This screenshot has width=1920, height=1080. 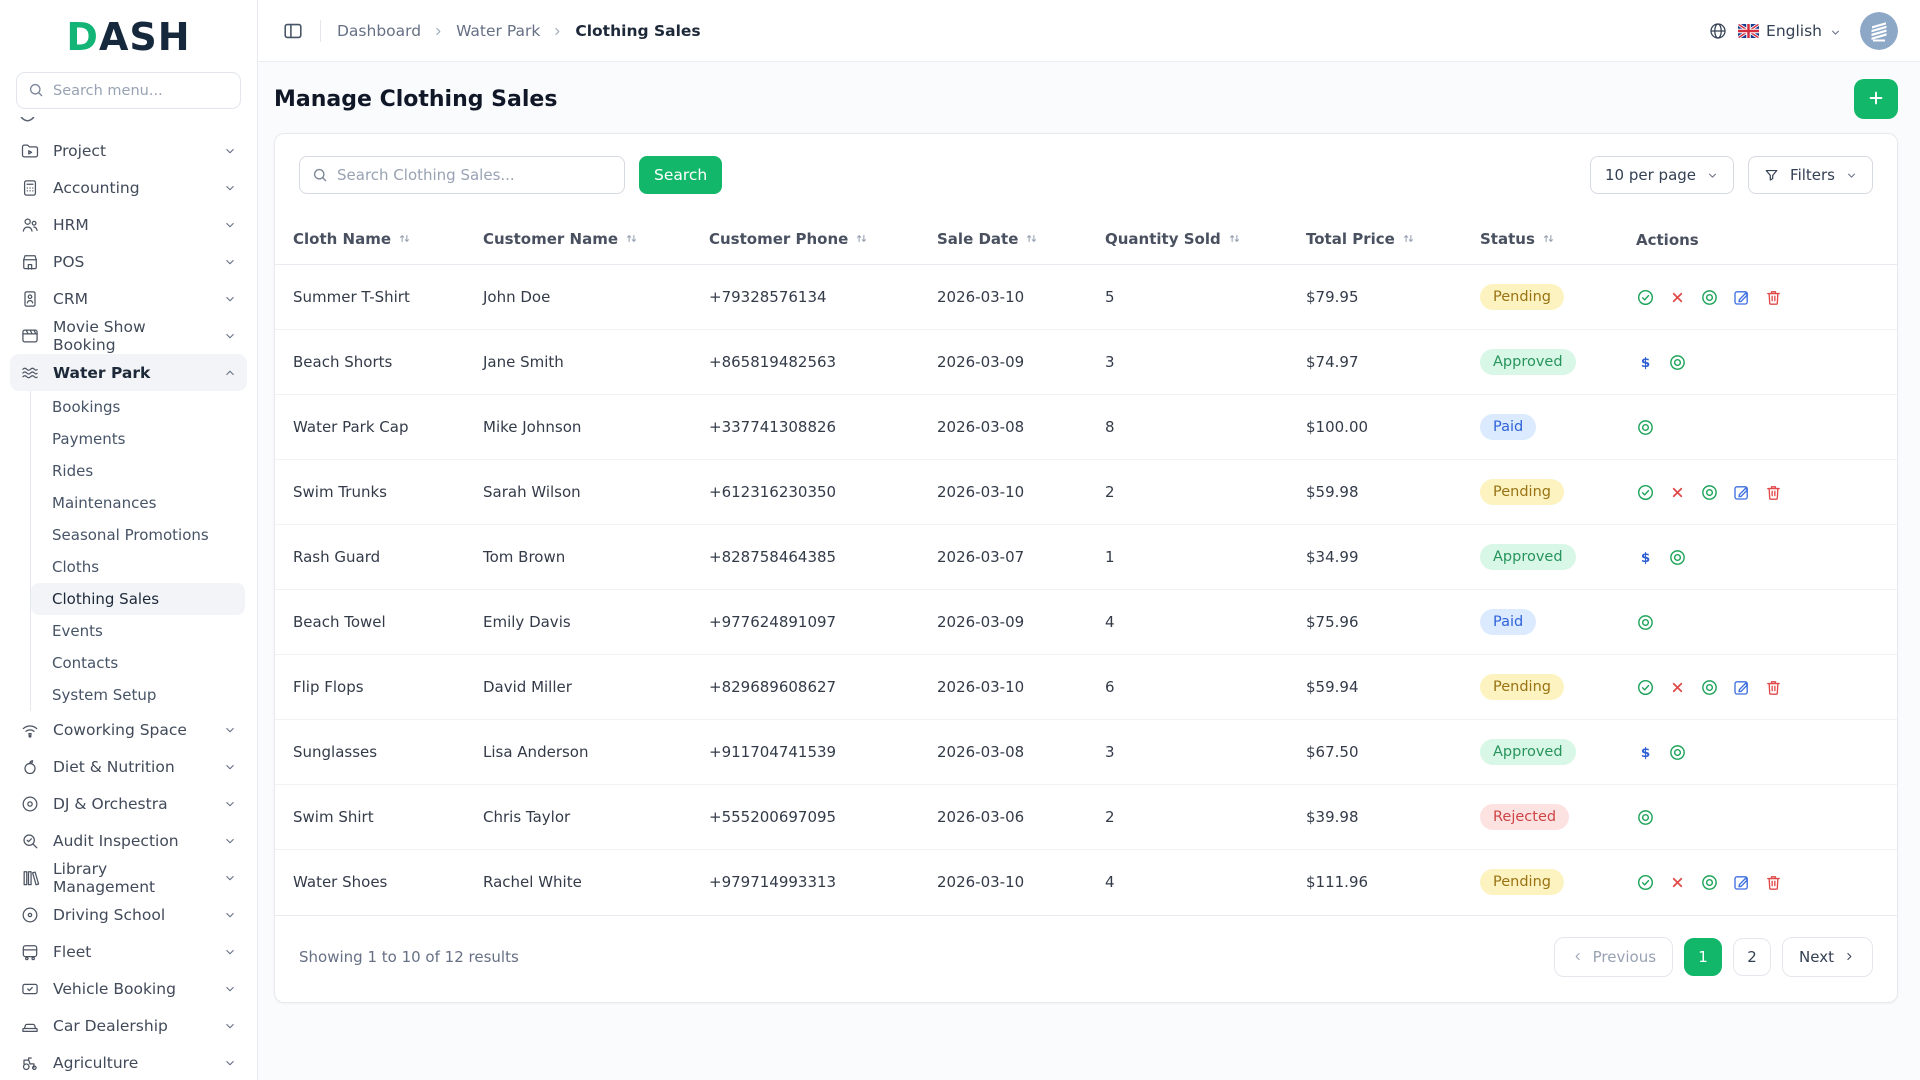 I want to click on column-header-cloth-name: Cloth Name, so click(x=370, y=240).